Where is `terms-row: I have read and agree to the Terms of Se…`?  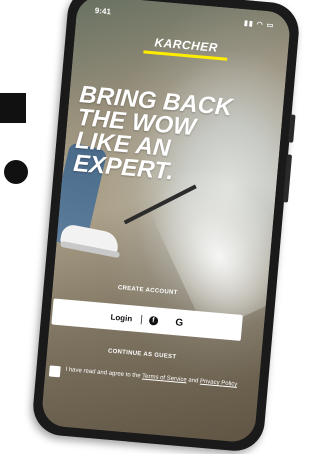 terms-row: I have read and agree to the Terms of Se… is located at coordinates (143, 384).